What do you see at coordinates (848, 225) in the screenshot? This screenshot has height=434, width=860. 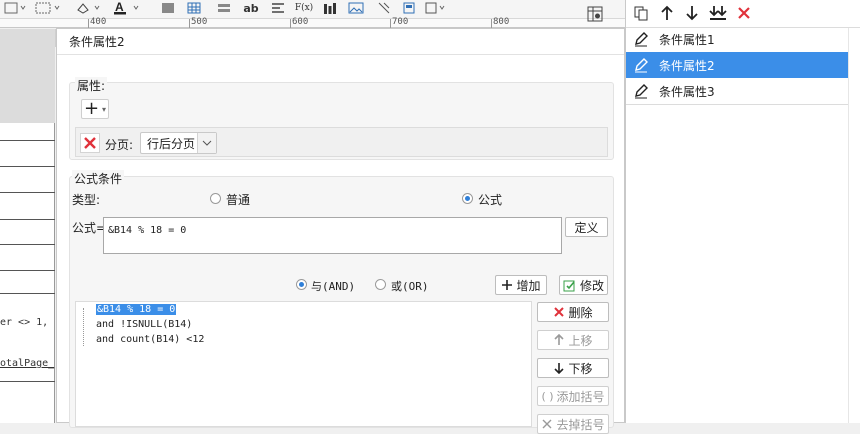 I see `panel-divider` at bounding box center [848, 225].